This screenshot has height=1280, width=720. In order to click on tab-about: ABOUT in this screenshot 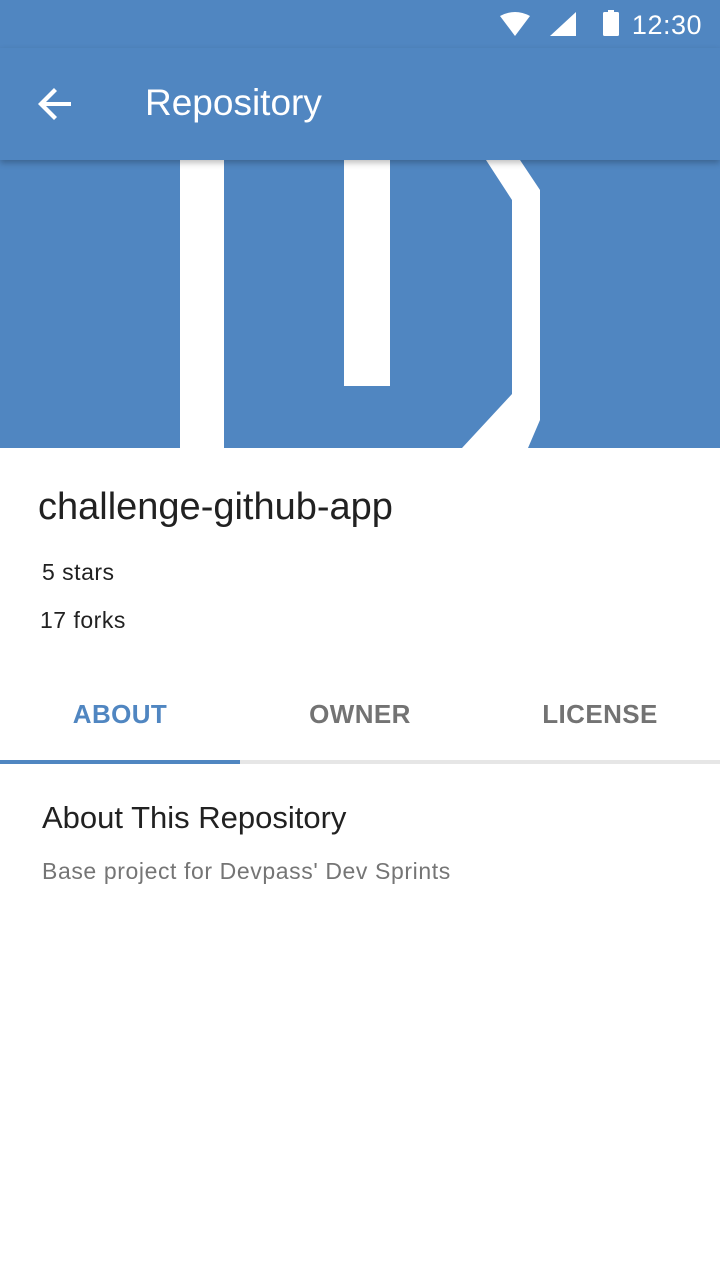, I will do `click(120, 714)`.